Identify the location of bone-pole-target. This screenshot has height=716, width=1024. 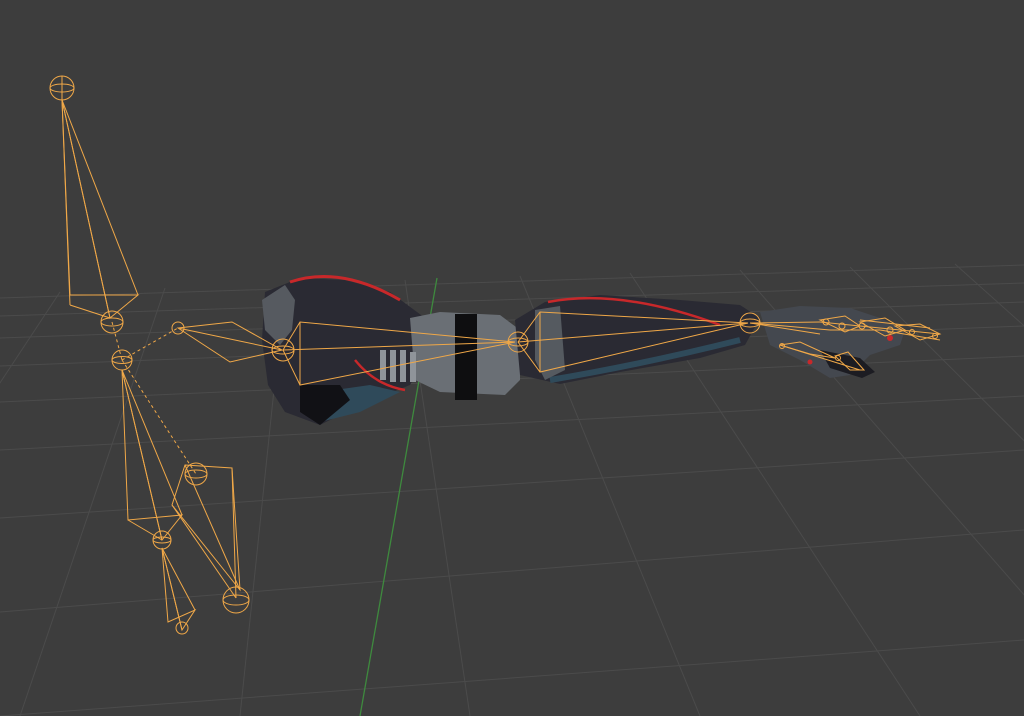
(210, 538).